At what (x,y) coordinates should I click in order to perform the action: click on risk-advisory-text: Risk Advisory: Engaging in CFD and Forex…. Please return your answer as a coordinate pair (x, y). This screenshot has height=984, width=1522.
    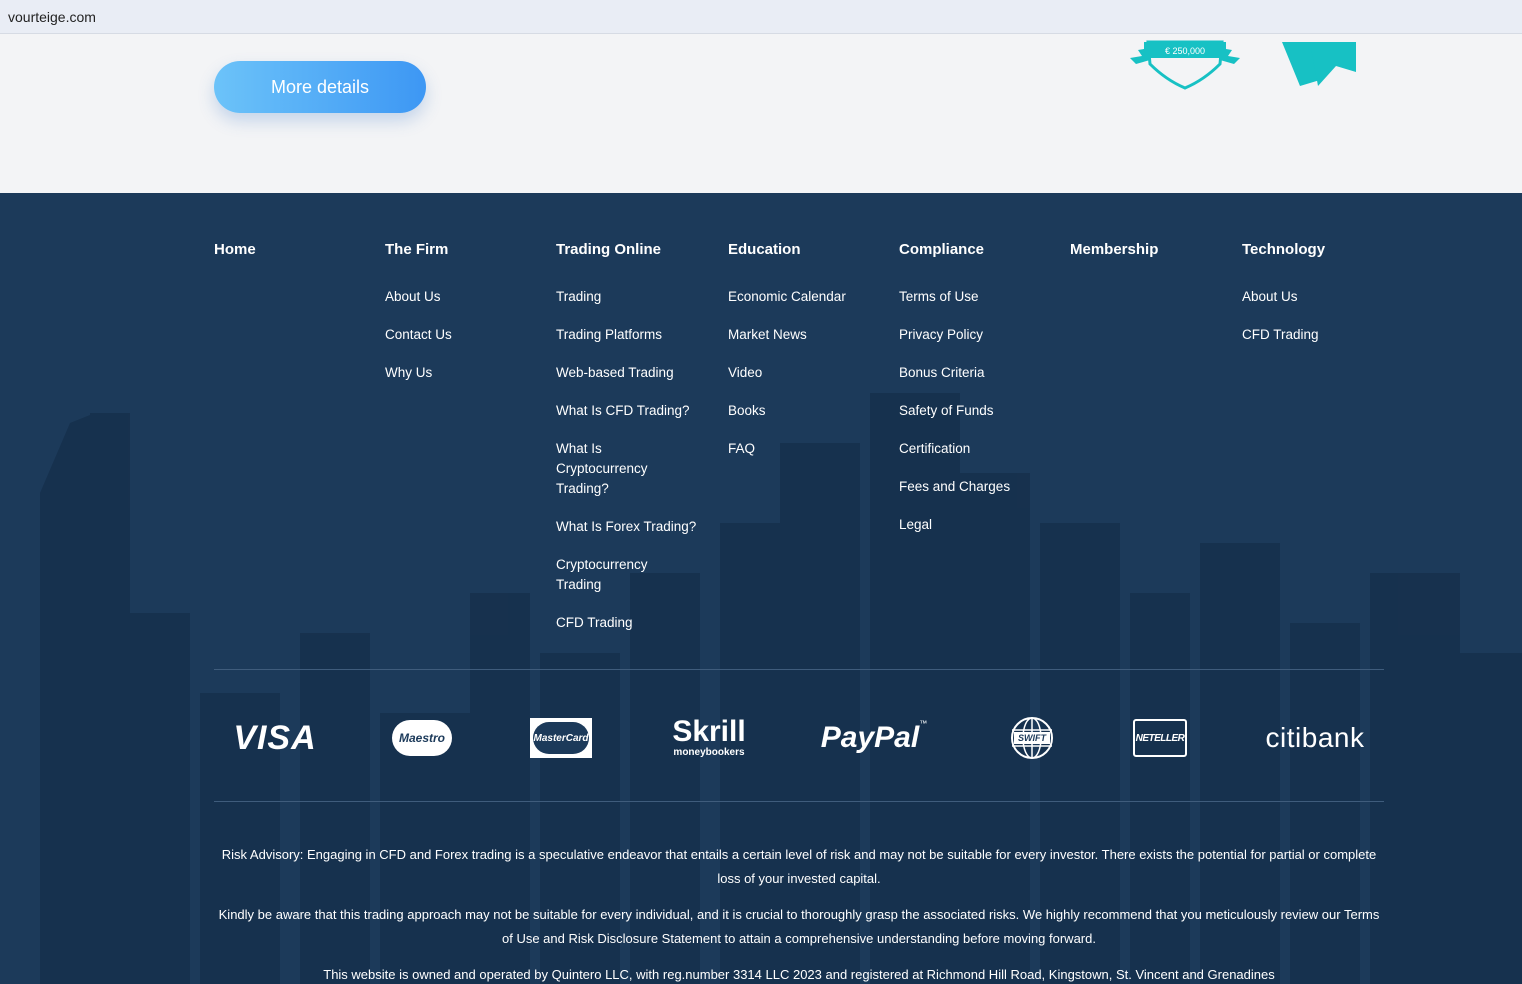
    Looking at the image, I should click on (799, 866).